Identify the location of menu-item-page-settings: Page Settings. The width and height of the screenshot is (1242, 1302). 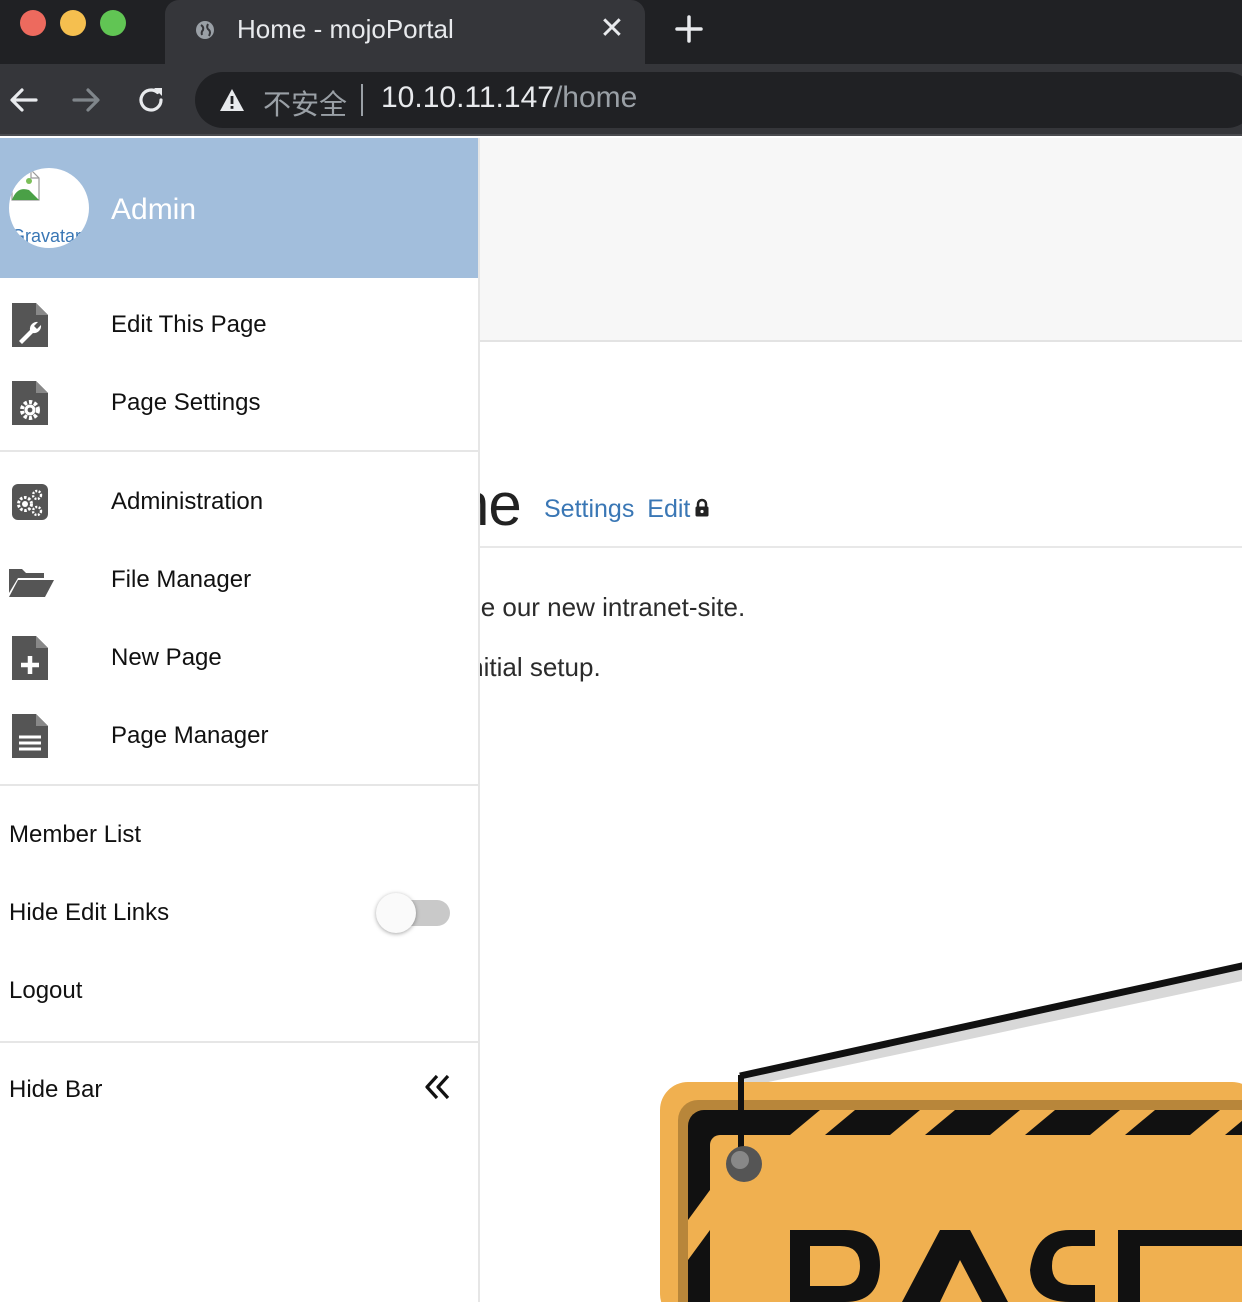
(239, 403).